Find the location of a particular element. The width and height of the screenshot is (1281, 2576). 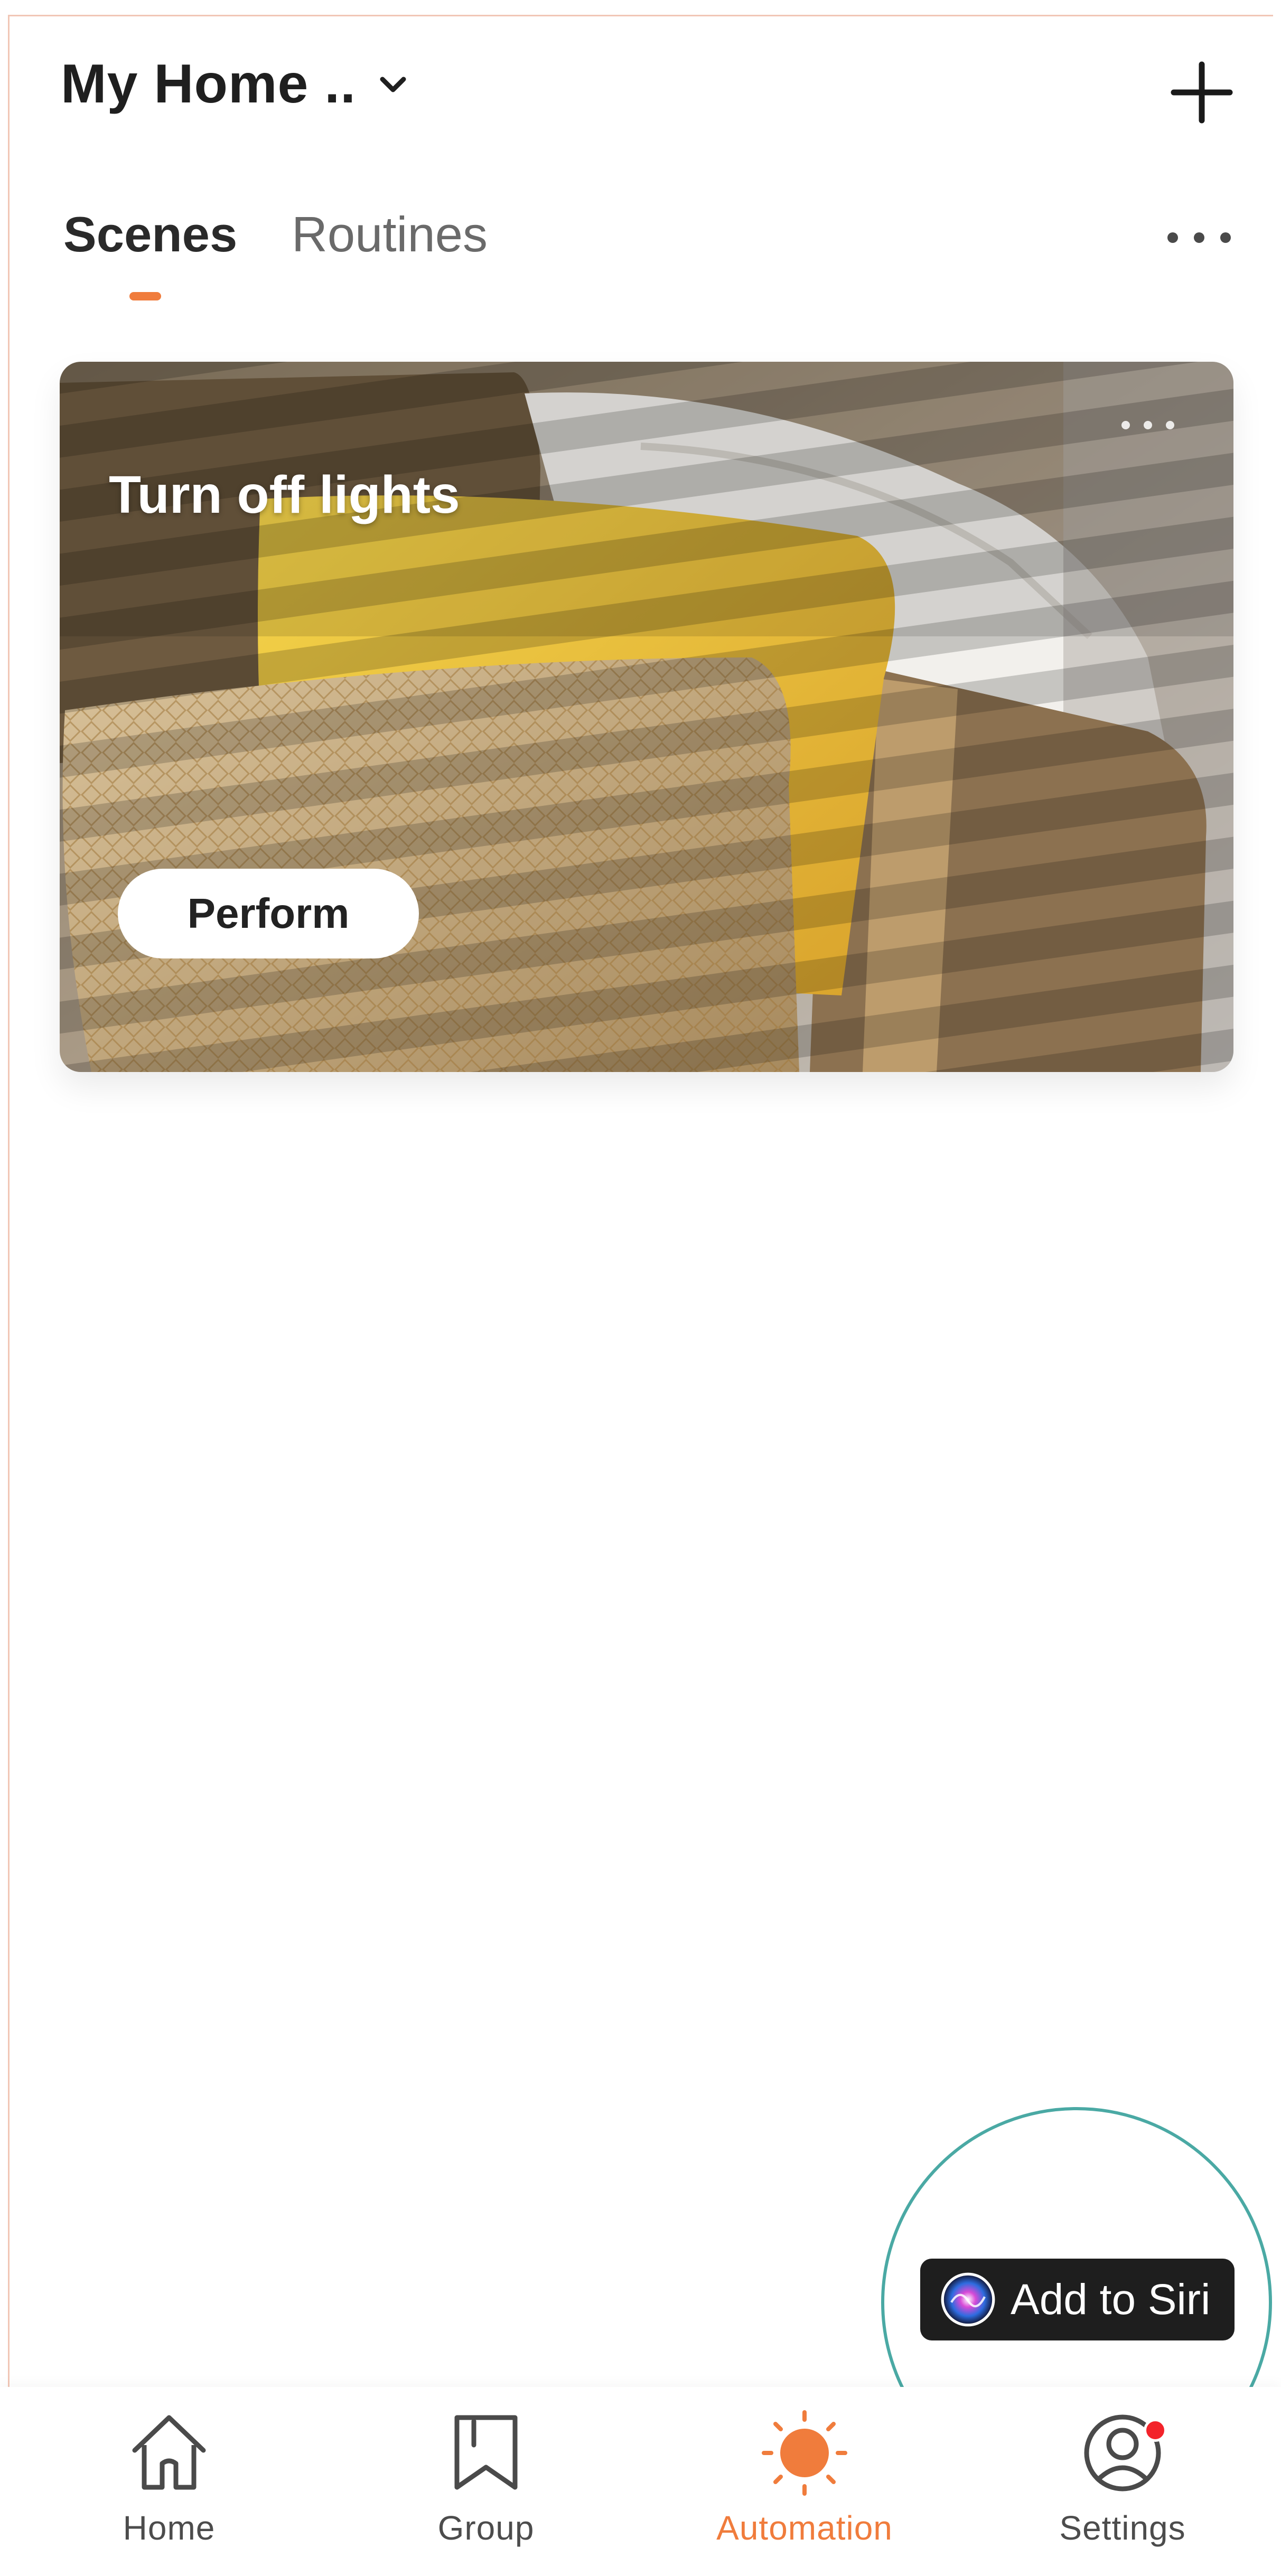

home-selector: My Home .. is located at coordinates (235, 84).